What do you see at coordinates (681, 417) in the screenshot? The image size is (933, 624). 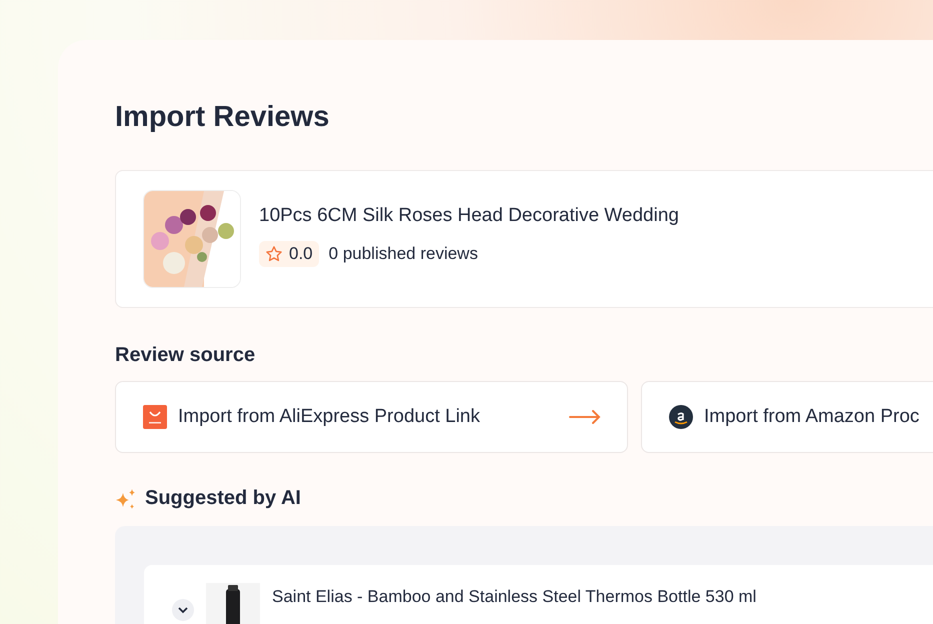 I see `amazon-icon` at bounding box center [681, 417].